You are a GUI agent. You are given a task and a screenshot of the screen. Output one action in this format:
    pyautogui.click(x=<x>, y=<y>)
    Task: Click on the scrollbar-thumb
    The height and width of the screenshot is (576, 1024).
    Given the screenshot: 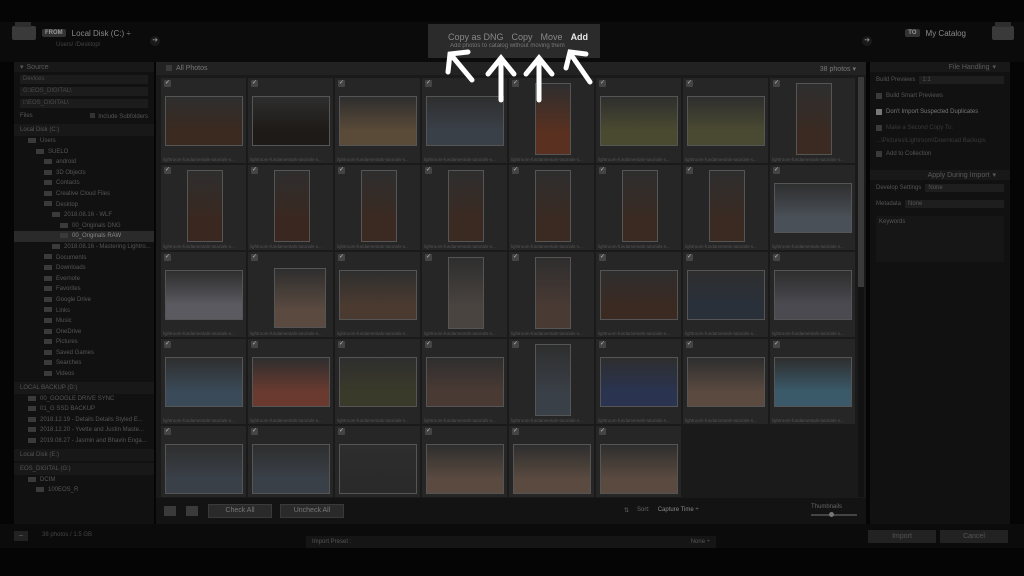 What is the action you would take?
    pyautogui.click(x=861, y=182)
    